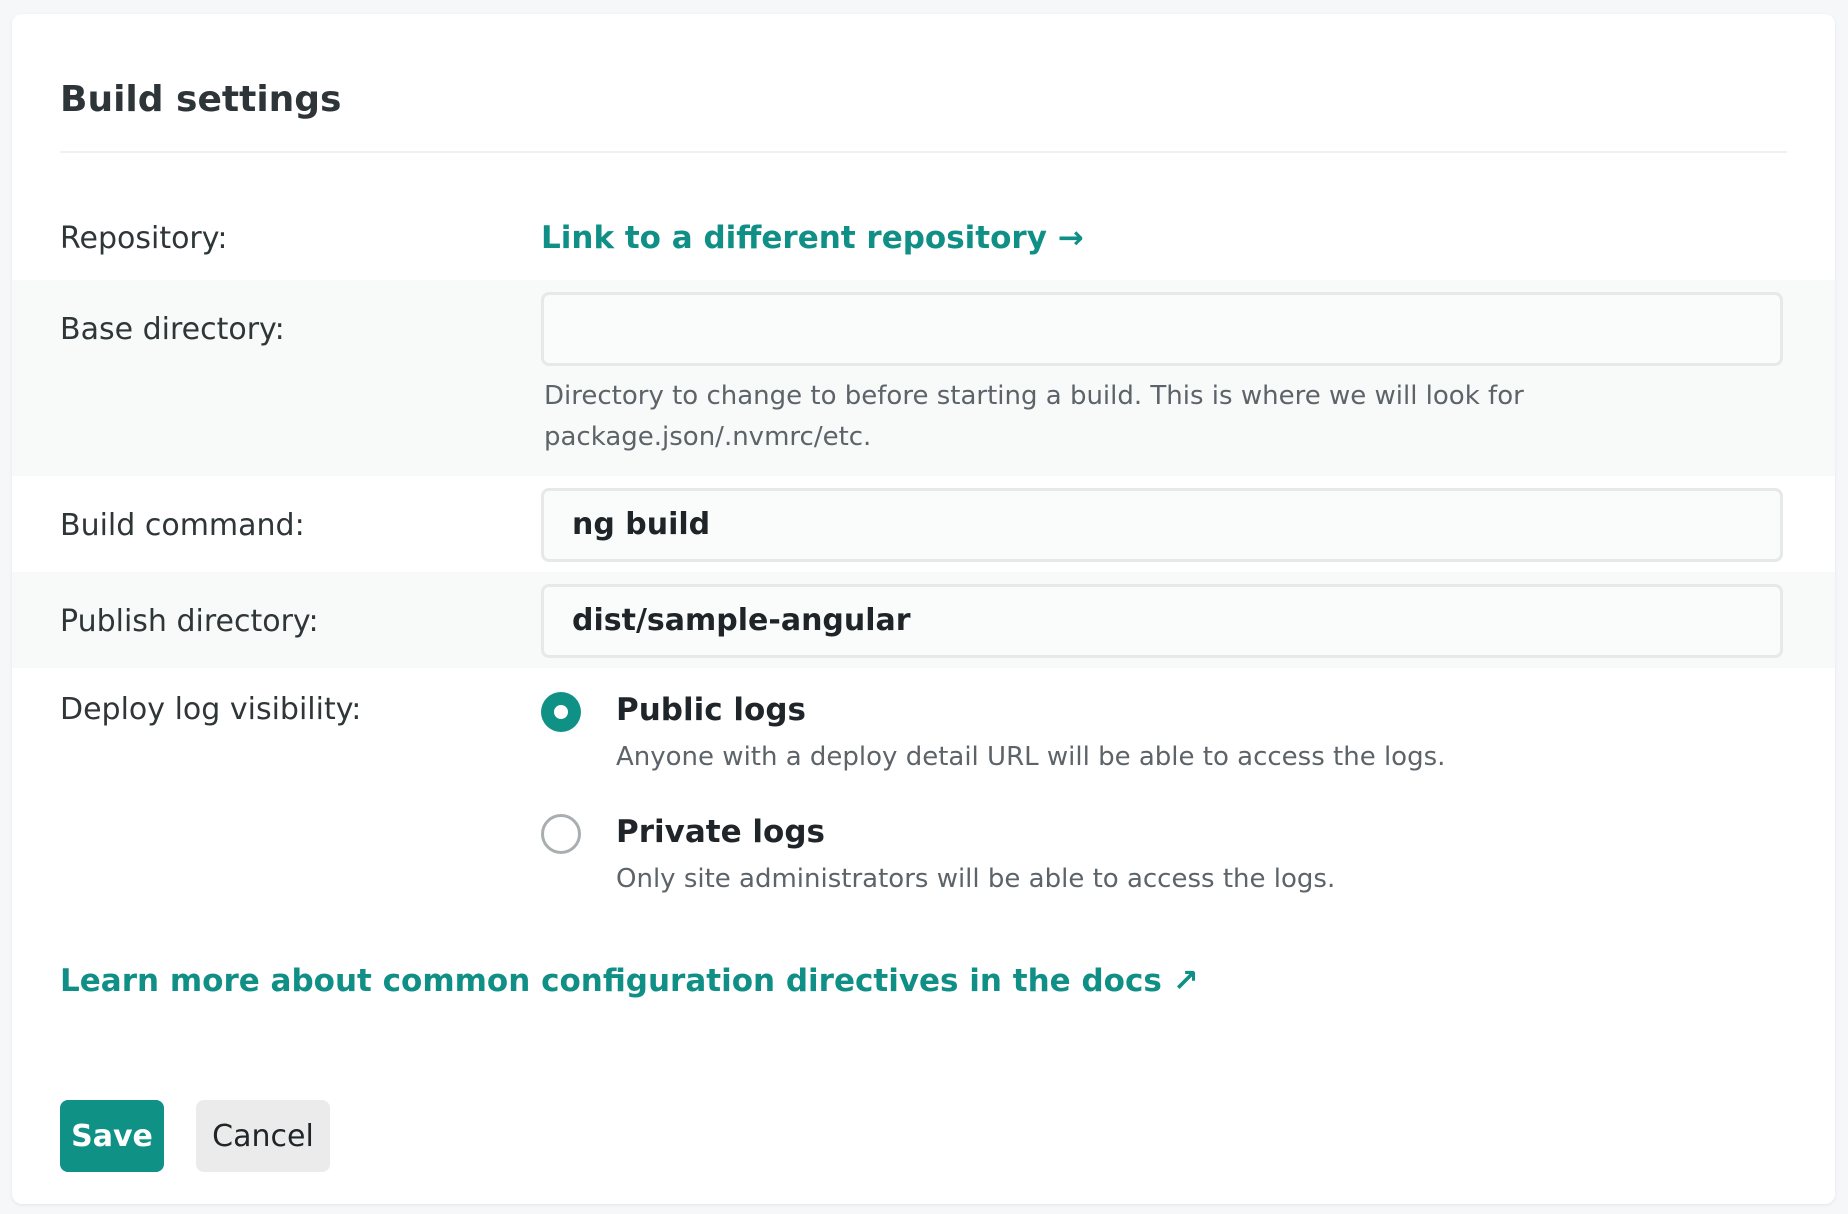 The image size is (1848, 1214). Describe the element at coordinates (263, 1136) in the screenshot. I see `cancel-button: Cancel` at that location.